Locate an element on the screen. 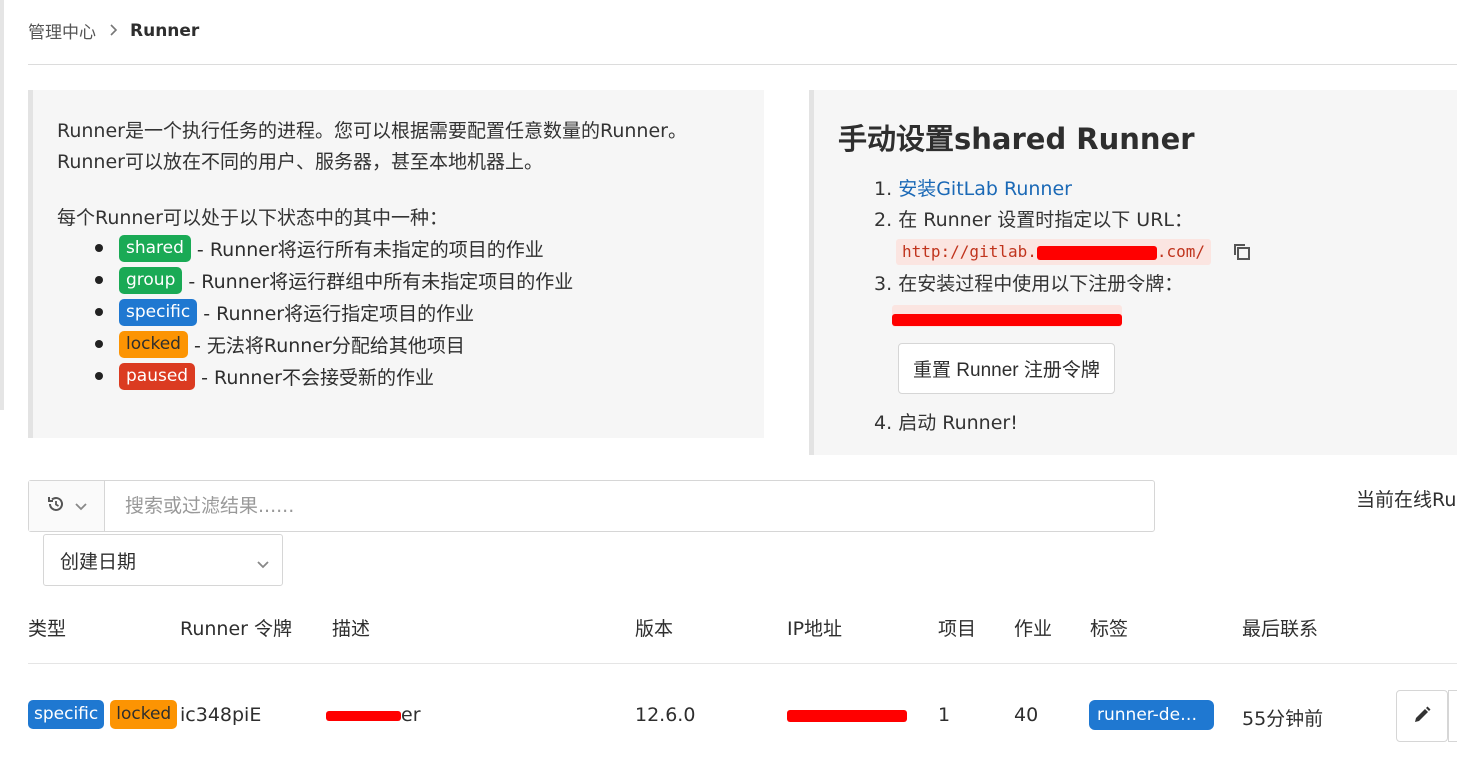 This screenshot has width=1457, height=757. url-prefix: http://gitlab. is located at coordinates (969, 251).